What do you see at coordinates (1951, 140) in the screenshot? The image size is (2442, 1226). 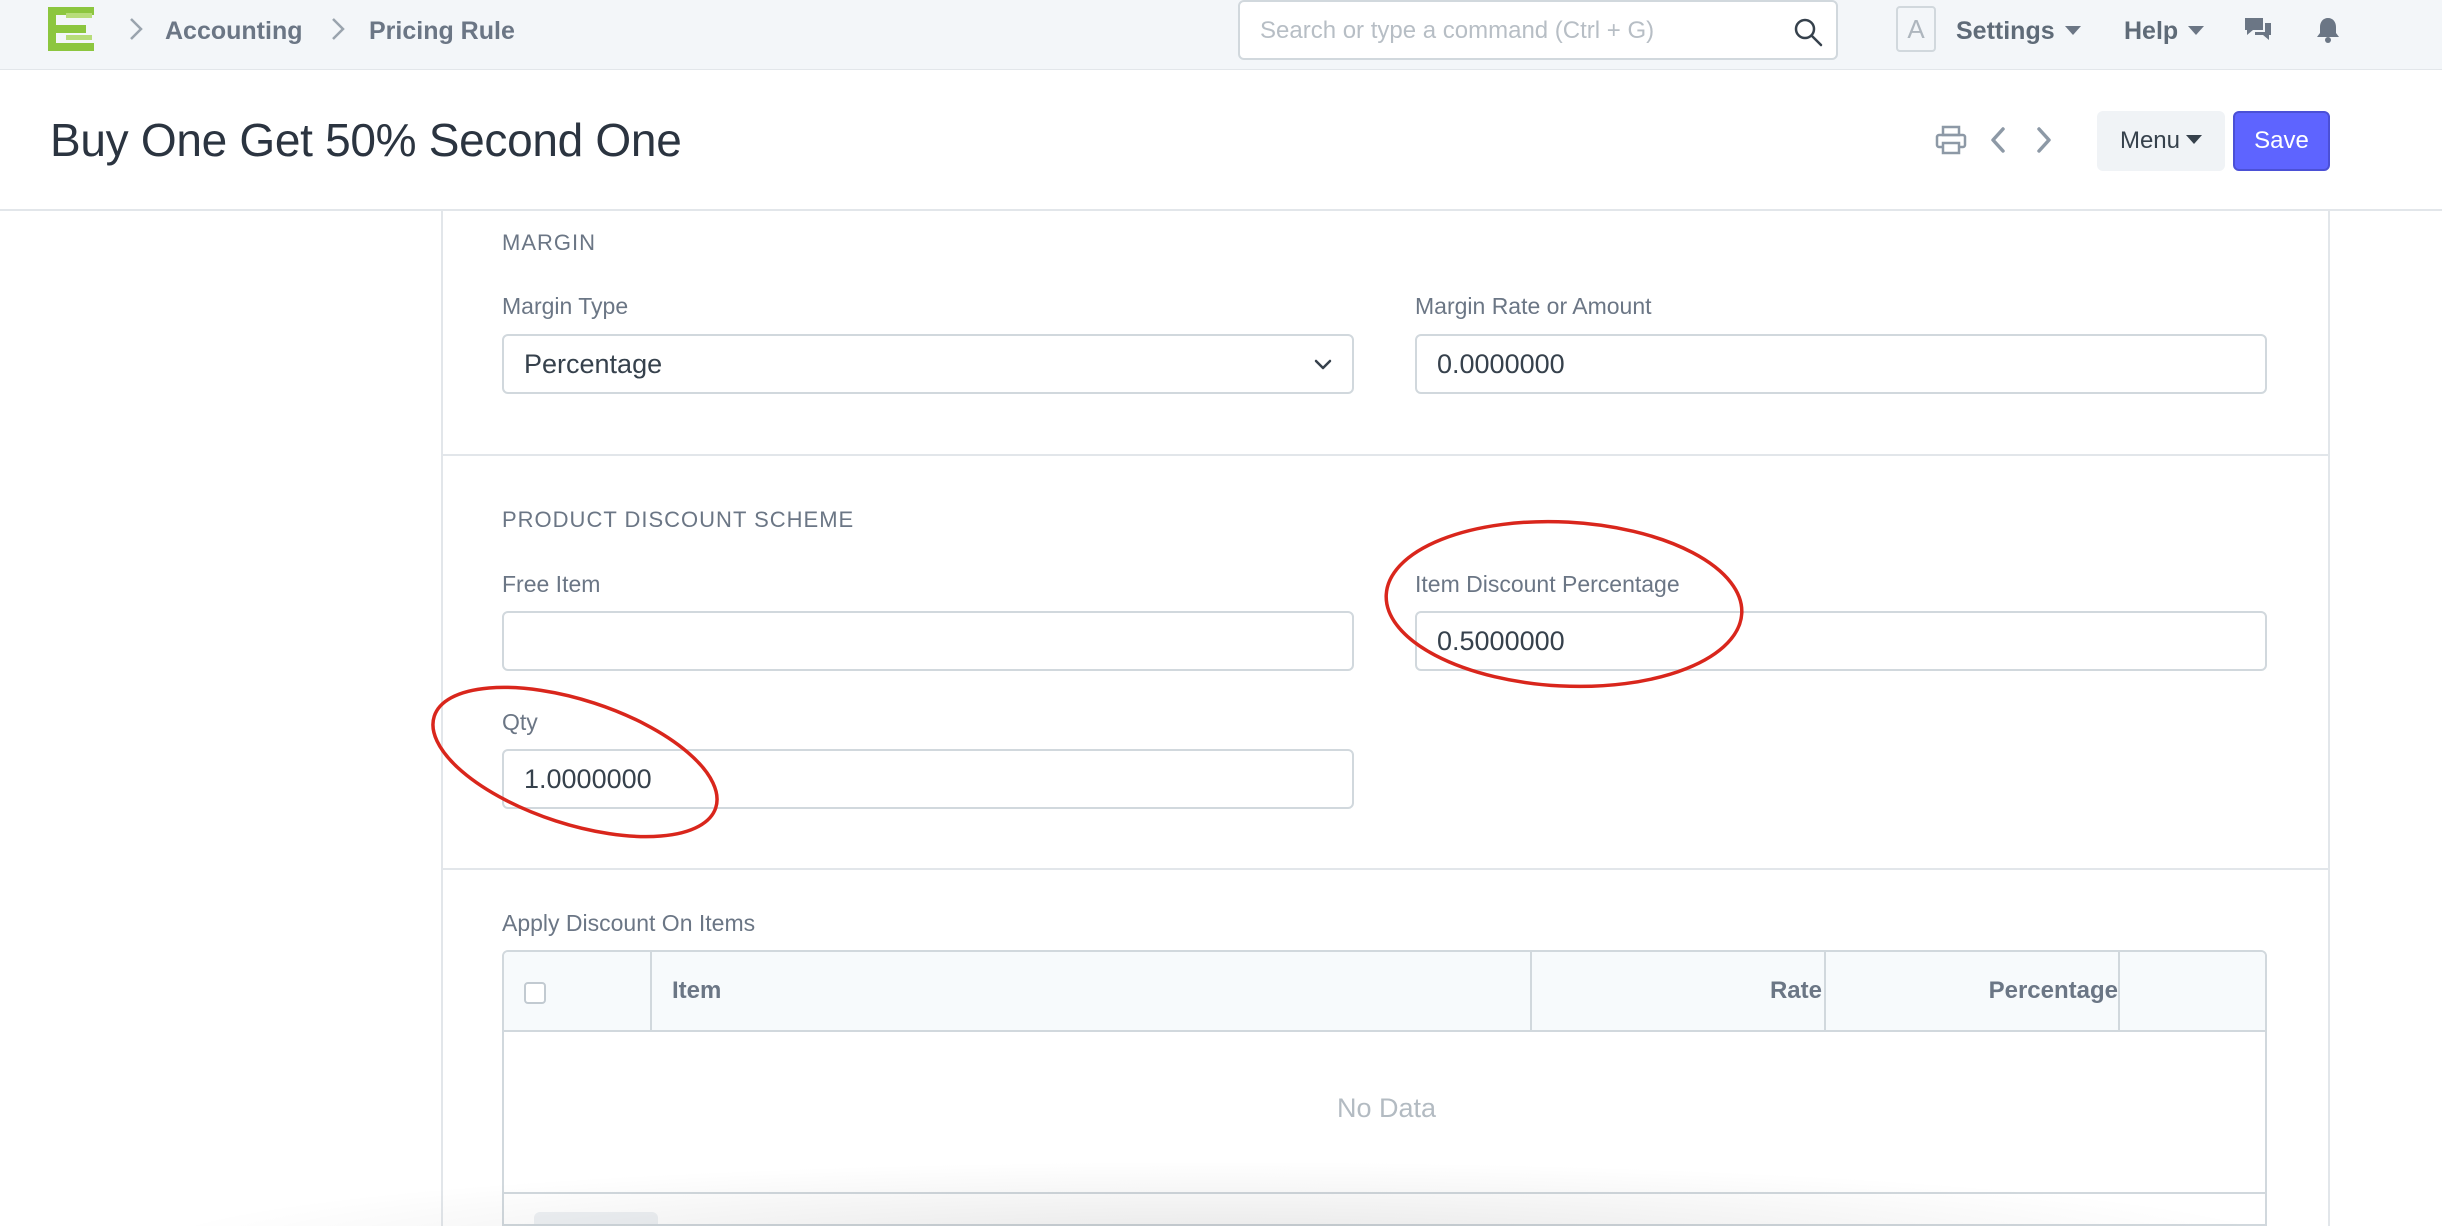 I see `print-icon` at bounding box center [1951, 140].